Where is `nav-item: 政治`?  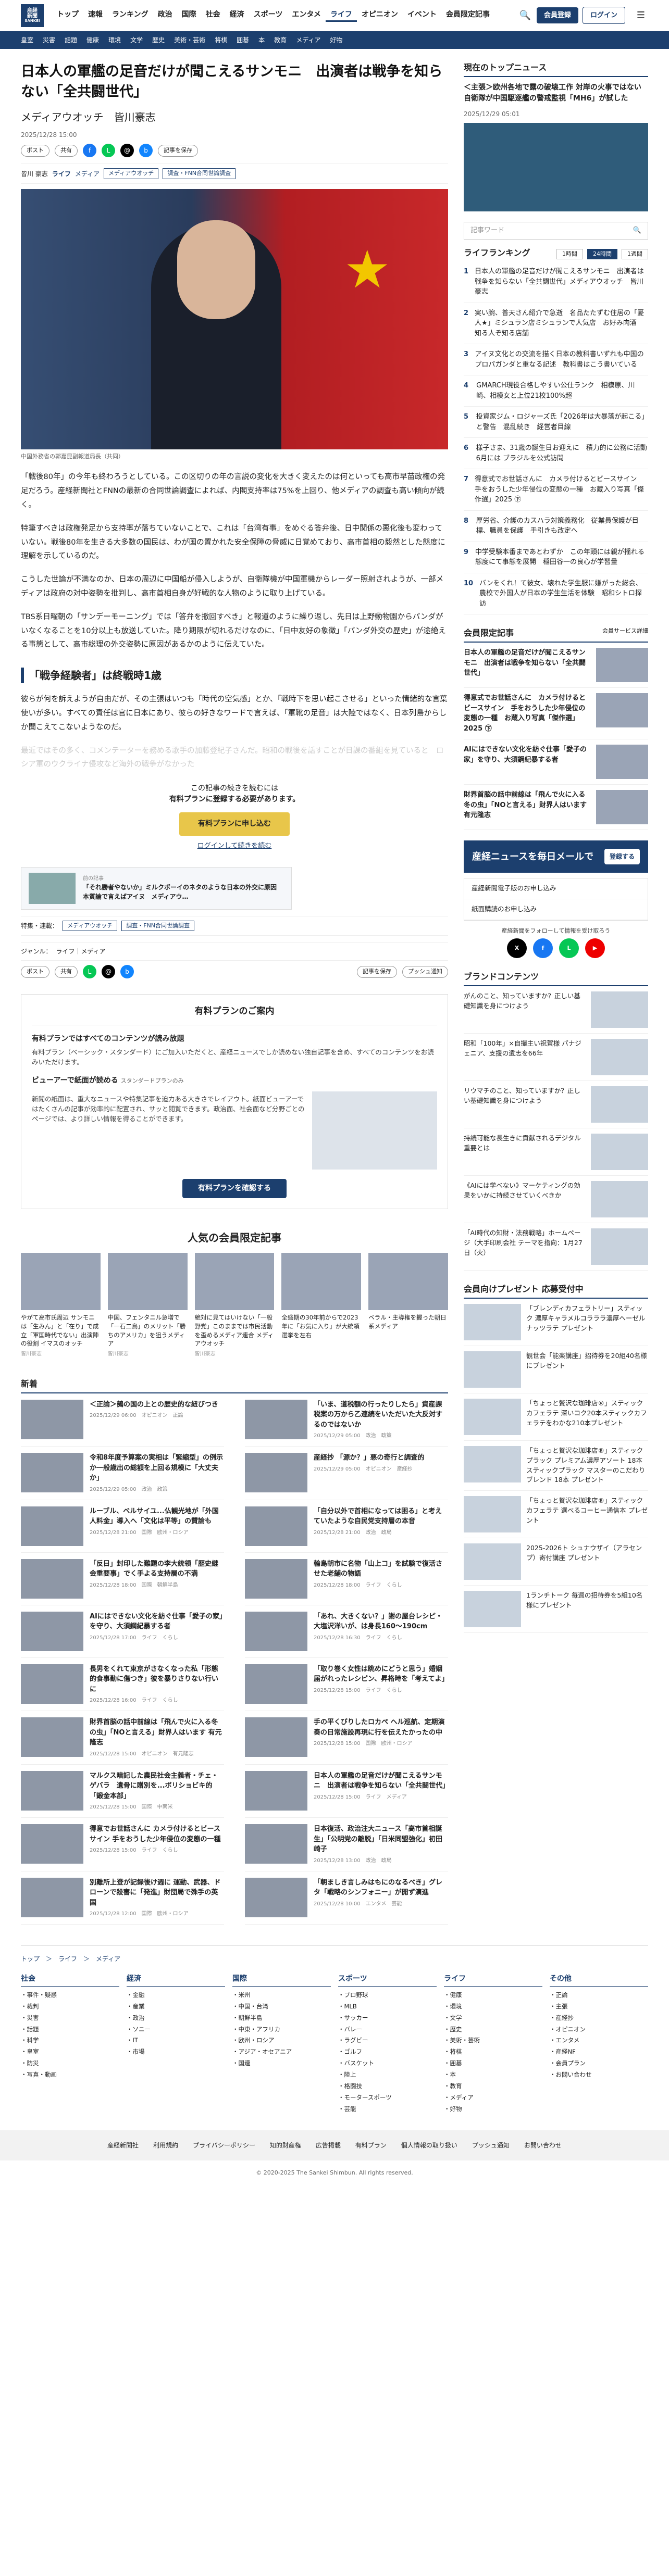 nav-item: 政治 is located at coordinates (165, 16).